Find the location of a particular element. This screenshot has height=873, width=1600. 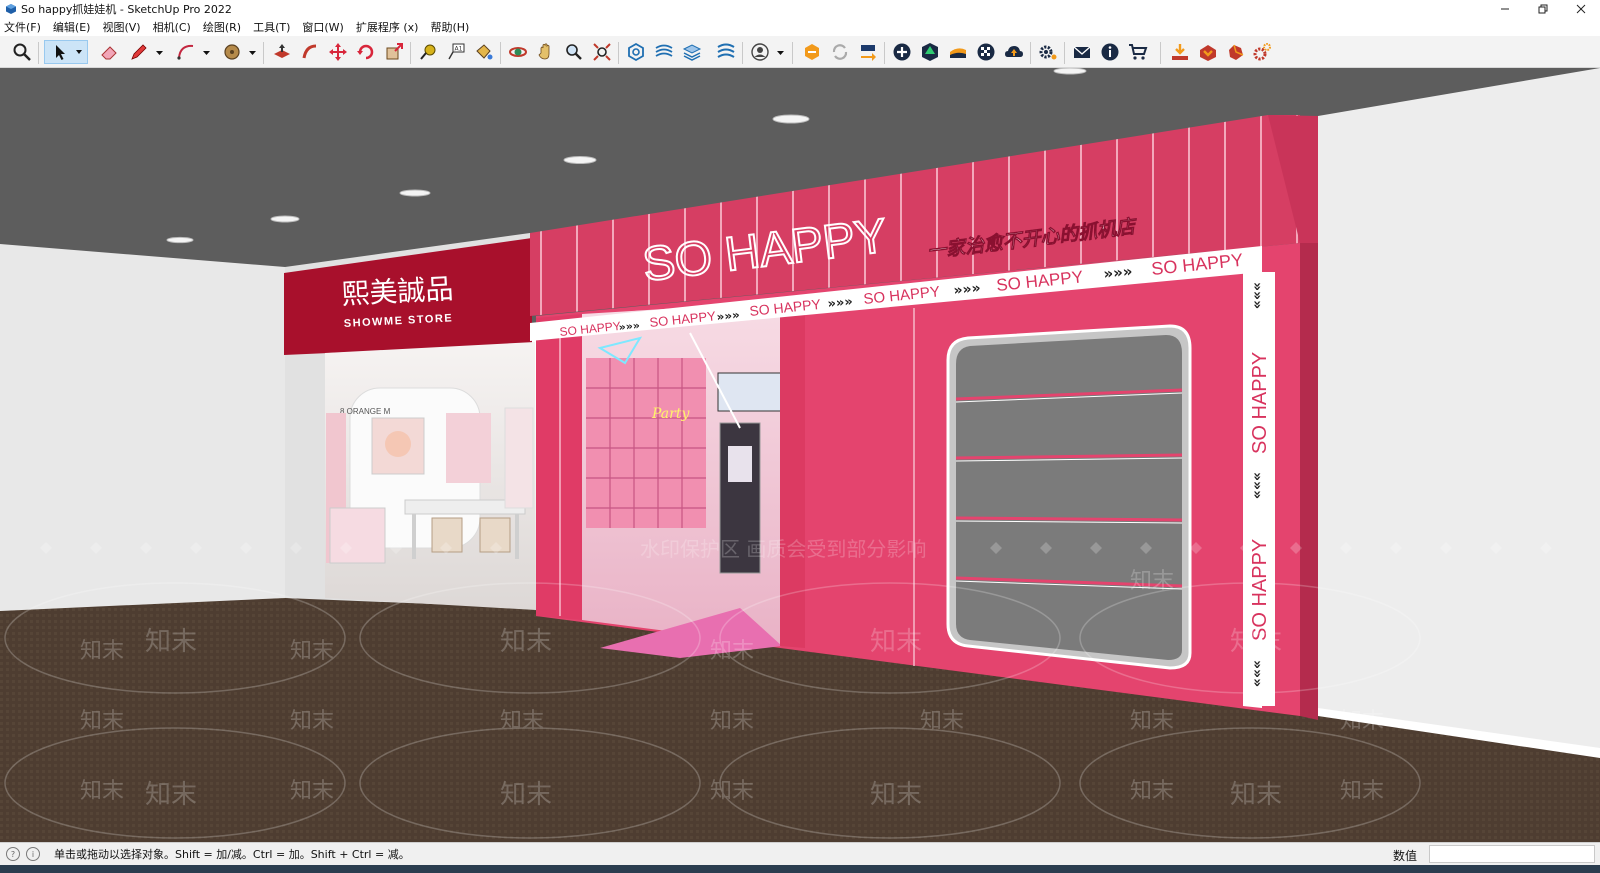

pencil-icon is located at coordinates (139, 52).